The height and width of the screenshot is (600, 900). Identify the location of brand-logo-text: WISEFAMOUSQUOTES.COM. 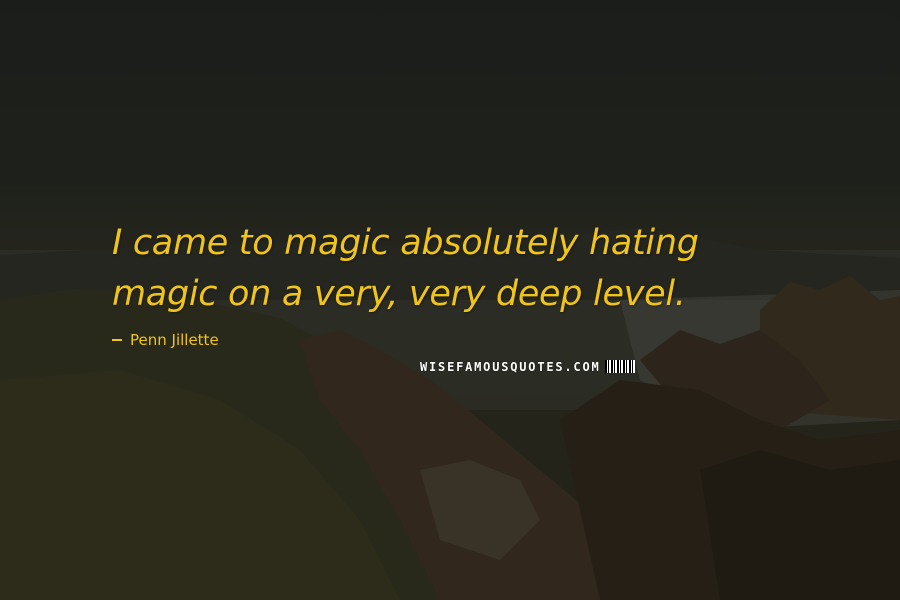
(510, 366).